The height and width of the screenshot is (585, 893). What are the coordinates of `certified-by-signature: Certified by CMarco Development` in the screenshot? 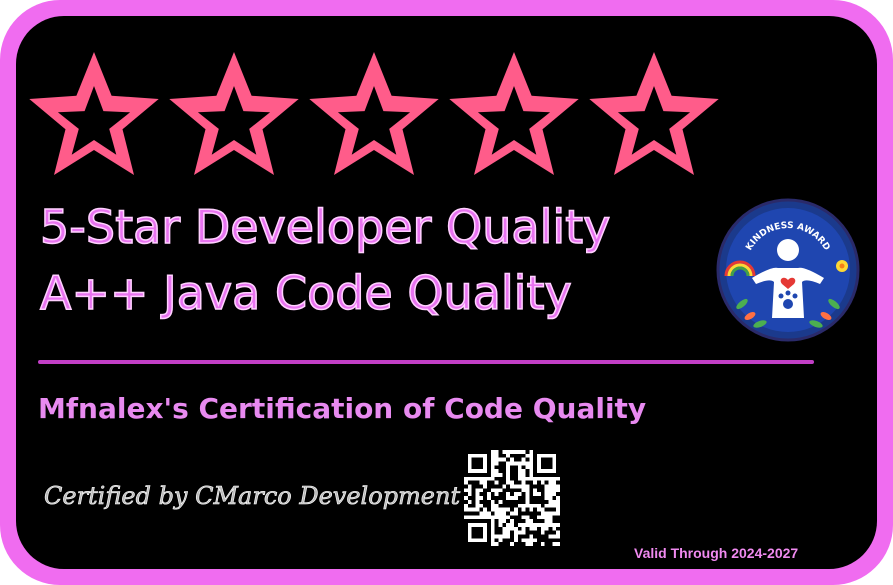 It's located at (252, 496).